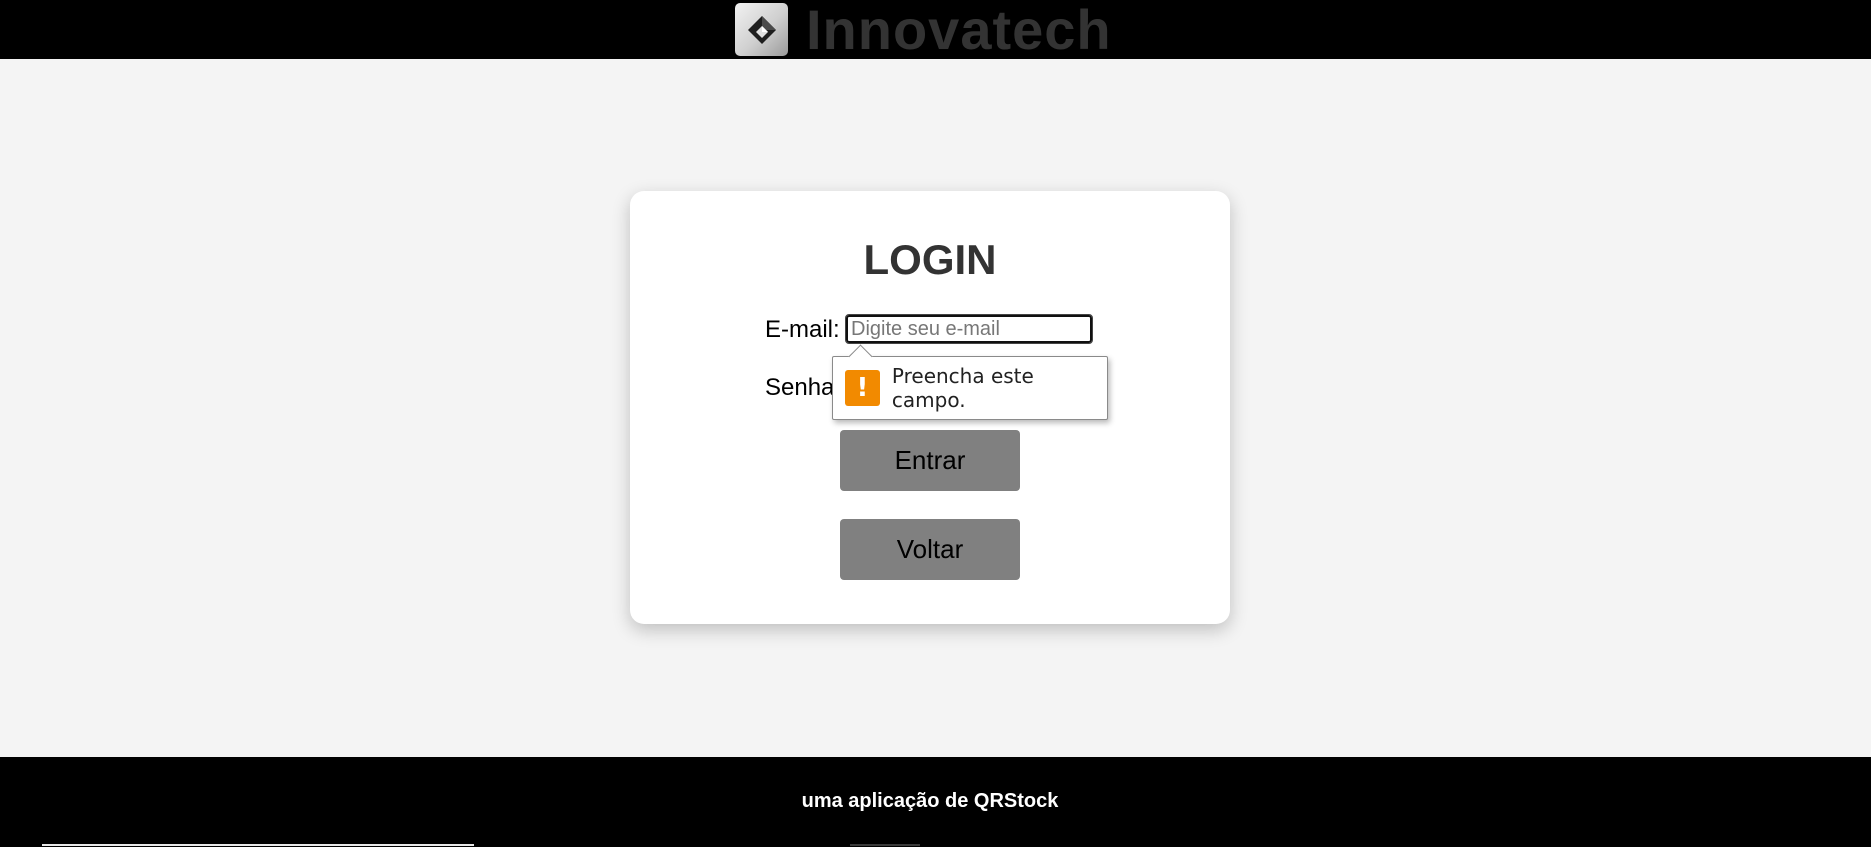 The image size is (1871, 847). I want to click on login-title: LOGIN, so click(930, 259).